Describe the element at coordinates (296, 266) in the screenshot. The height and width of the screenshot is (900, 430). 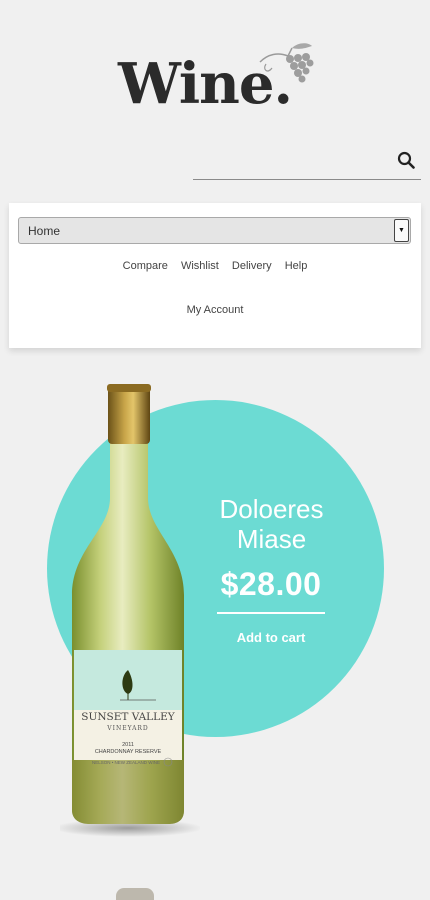
I see `help-link: Help` at that location.